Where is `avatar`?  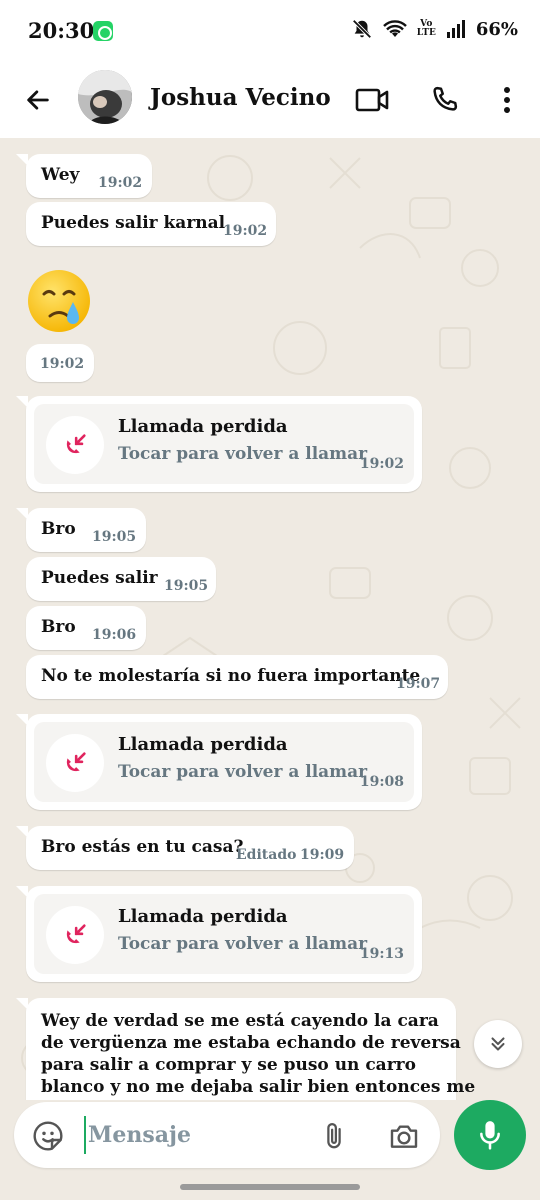
avatar is located at coordinates (105, 97).